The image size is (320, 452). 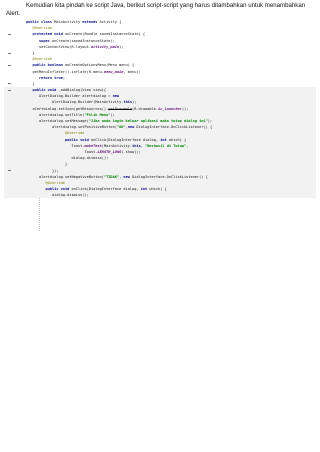 I want to click on gutter, so click(x=9, y=195).